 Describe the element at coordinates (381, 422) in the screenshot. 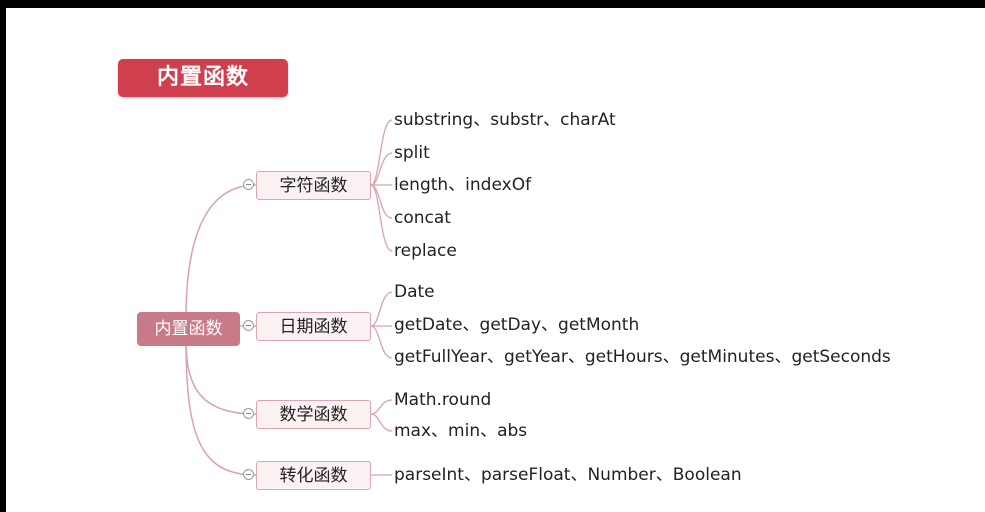

I see `connector-b3-l2` at that location.